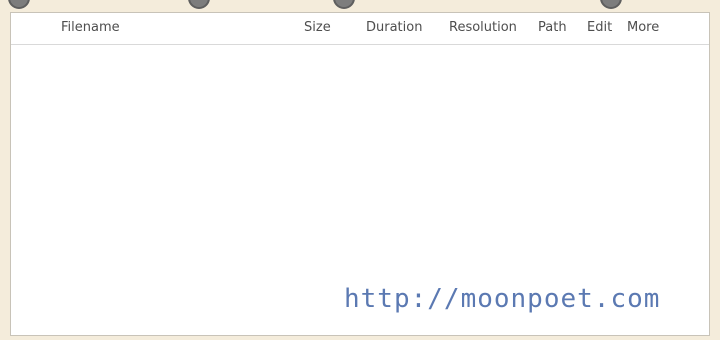 The height and width of the screenshot is (340, 720). I want to click on column-header-edit: Edit, so click(599, 27).